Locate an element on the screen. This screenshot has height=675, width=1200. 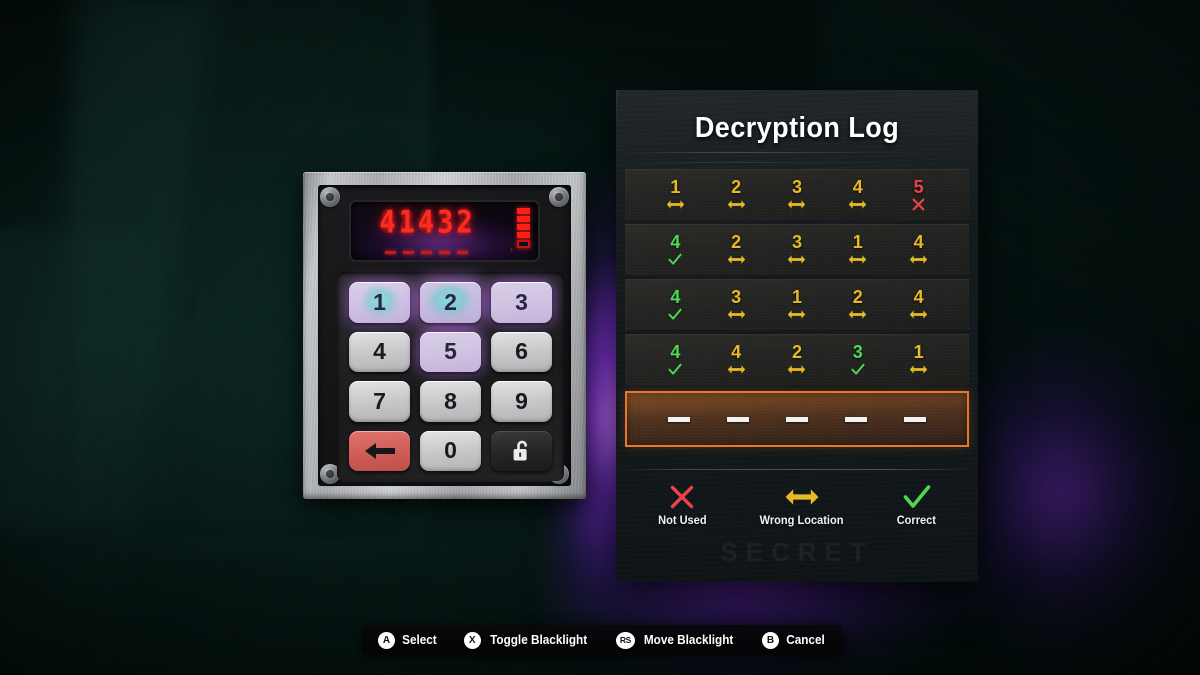
key-label: 8 is located at coordinates (450, 400).